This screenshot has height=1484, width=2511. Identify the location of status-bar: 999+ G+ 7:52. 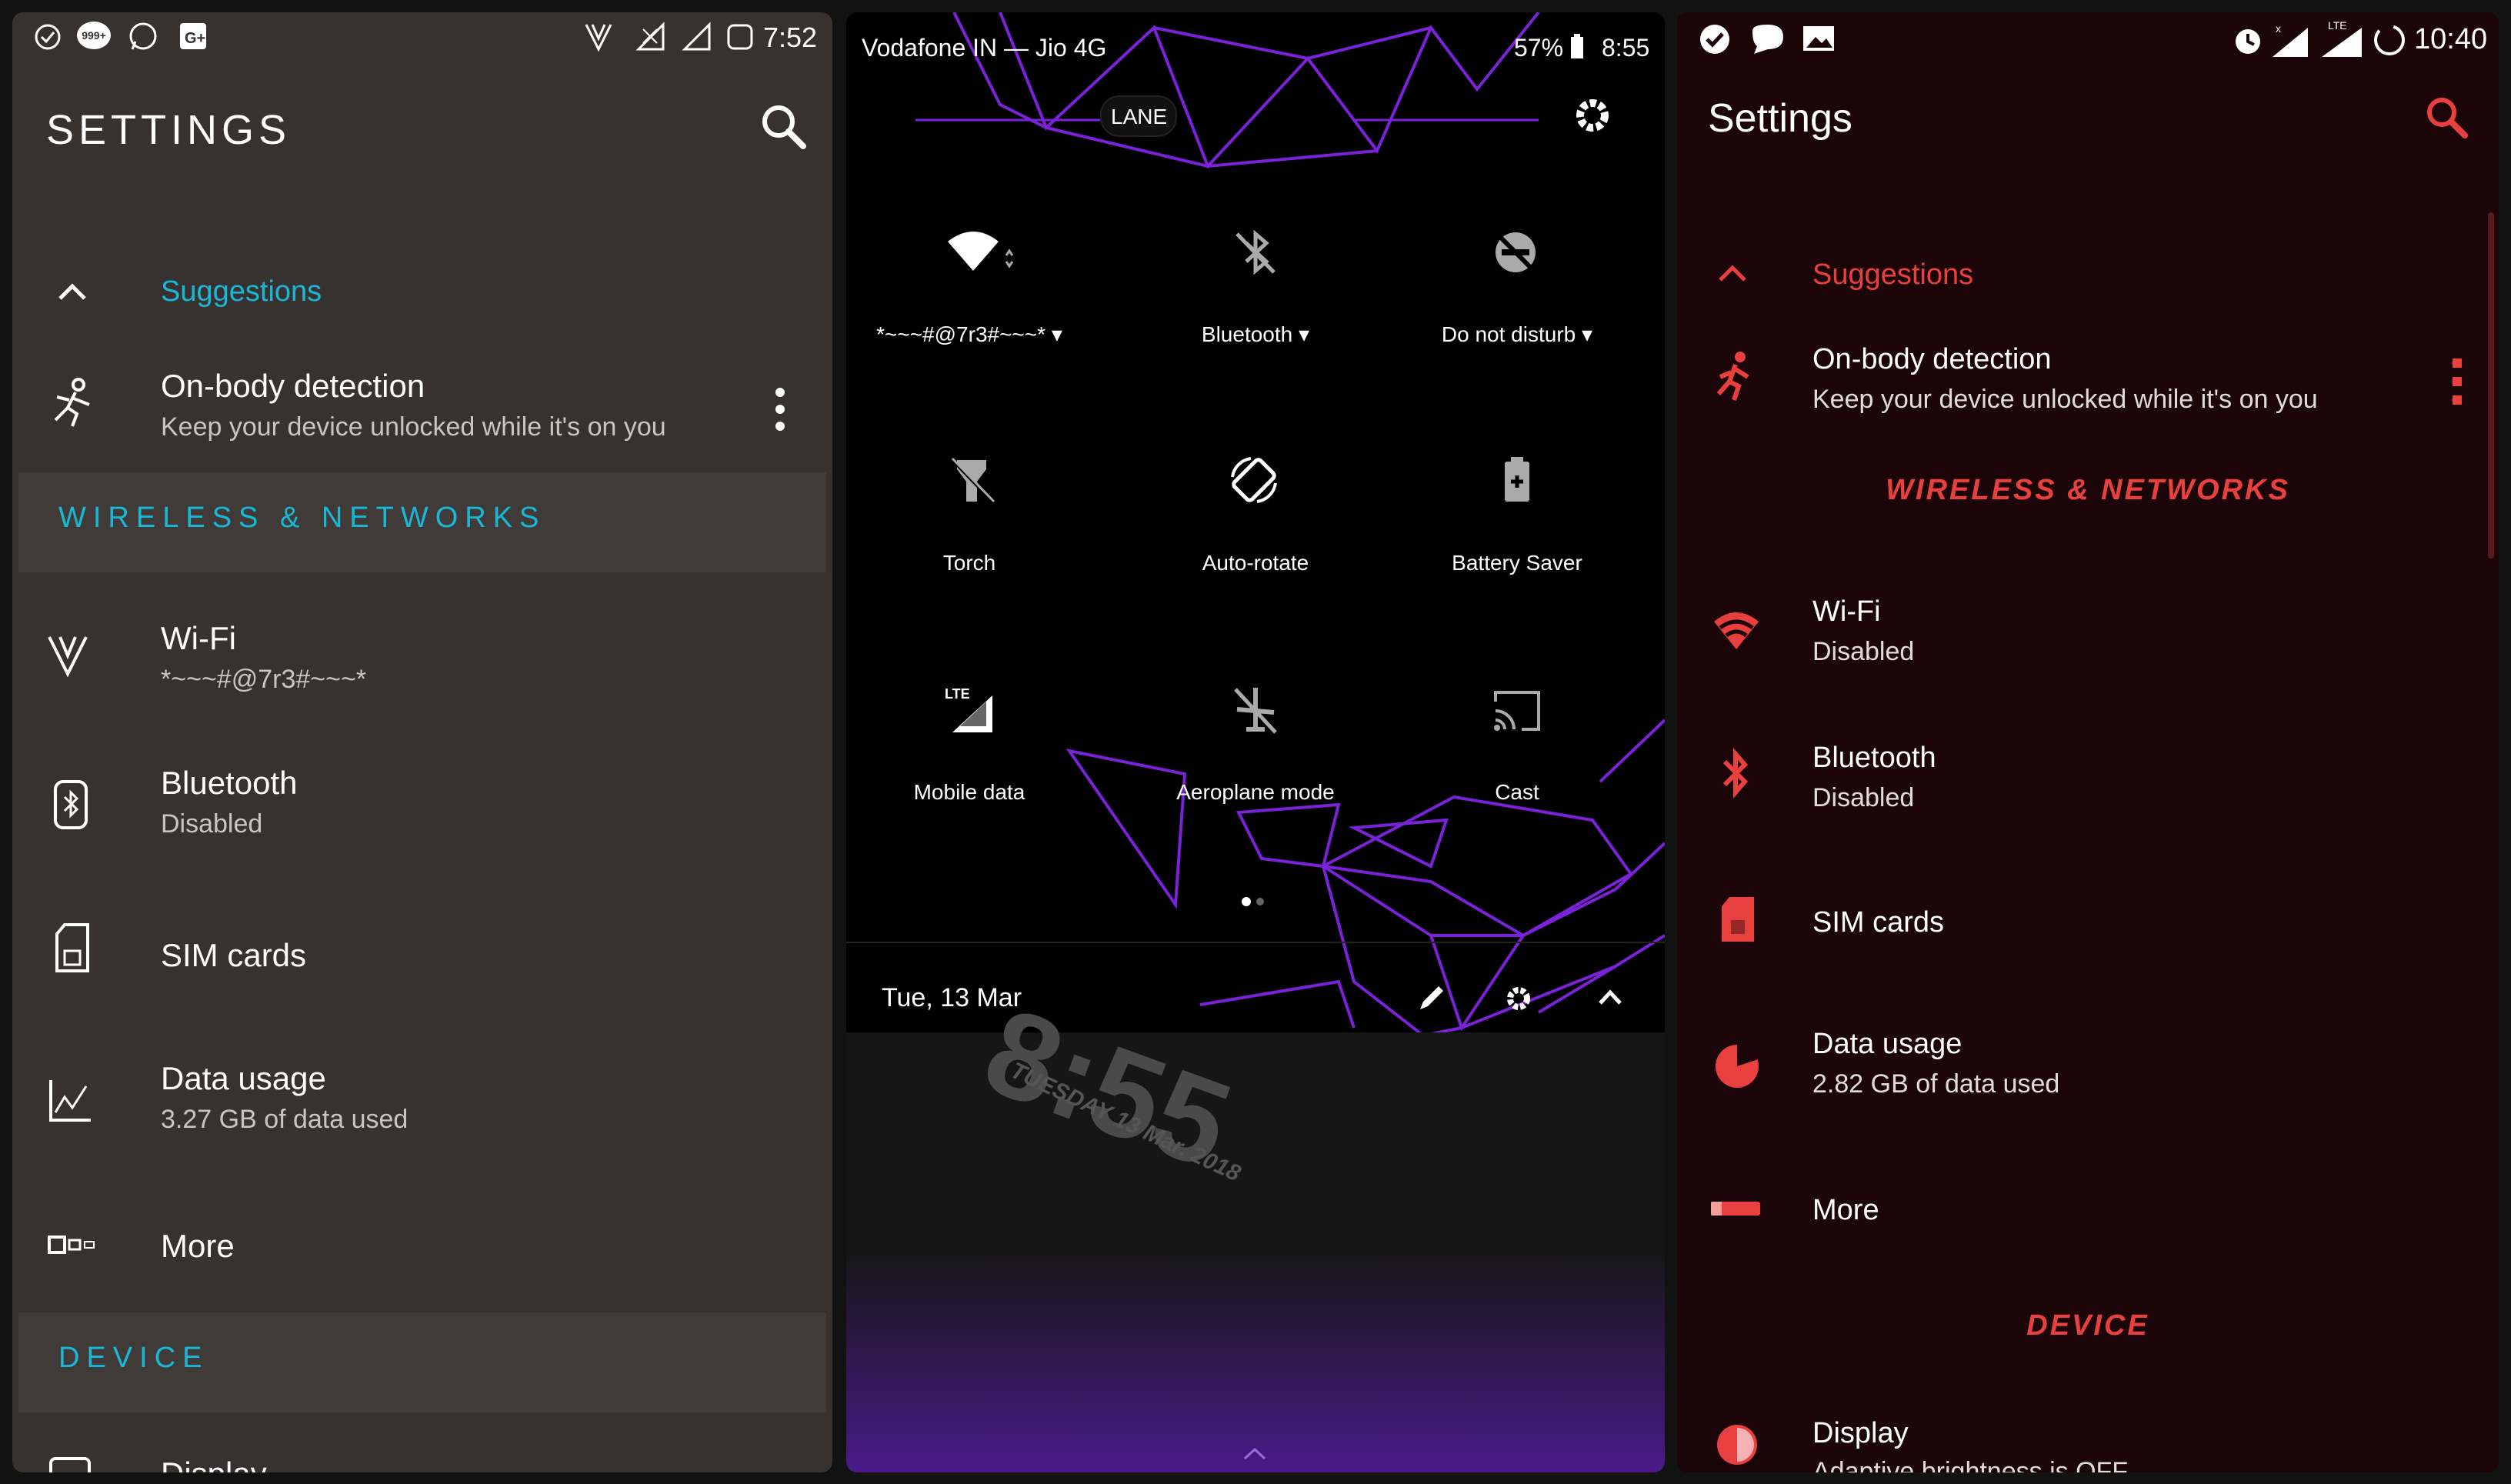
(422, 35).